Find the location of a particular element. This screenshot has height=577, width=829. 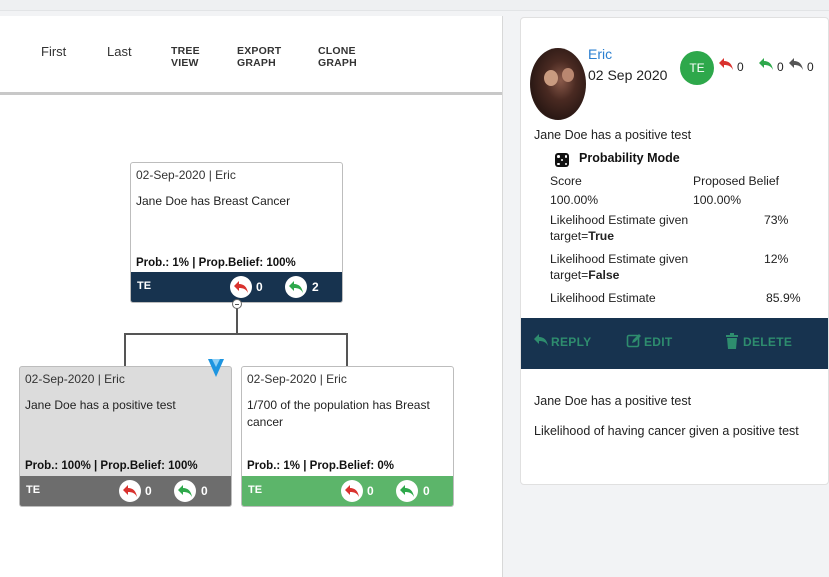

user-name-link: Eric is located at coordinates (600, 54).